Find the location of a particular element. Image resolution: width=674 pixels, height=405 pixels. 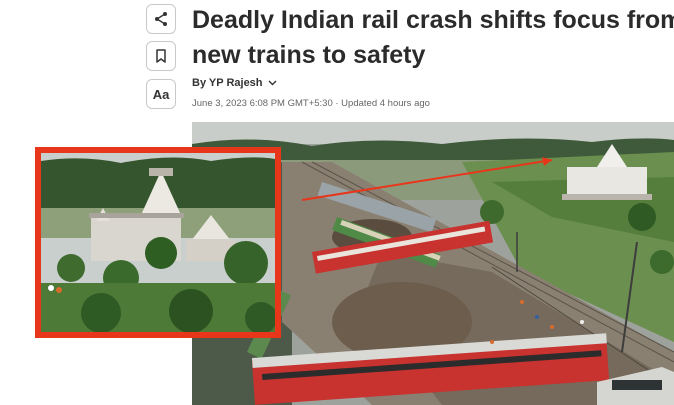

text-size-icon: Aa is located at coordinates (161, 94).